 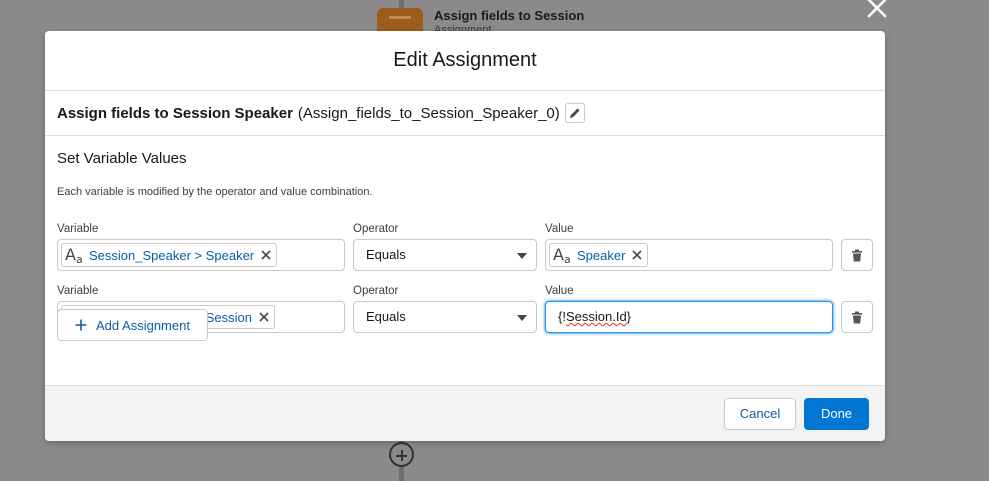 I want to click on value-input: A a Speaker, so click(x=689, y=255).